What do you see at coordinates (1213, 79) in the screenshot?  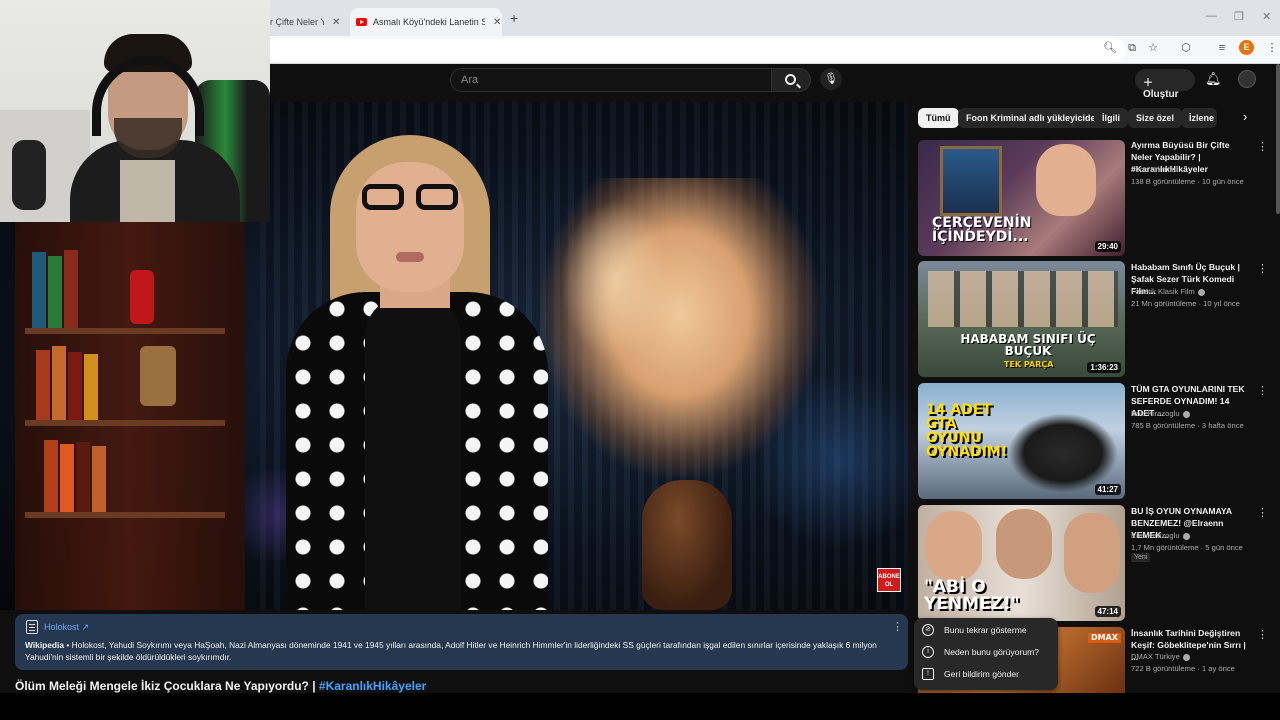 I see `notifications-bell-icon: 🔔︎` at bounding box center [1213, 79].